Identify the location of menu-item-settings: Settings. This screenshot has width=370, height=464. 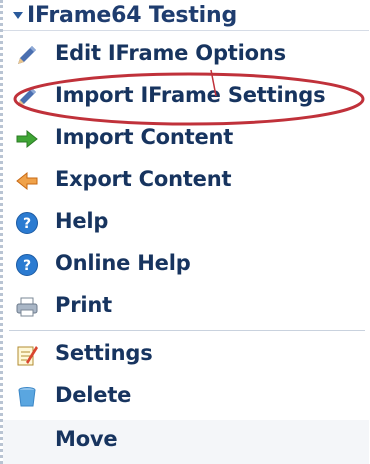
(186, 355).